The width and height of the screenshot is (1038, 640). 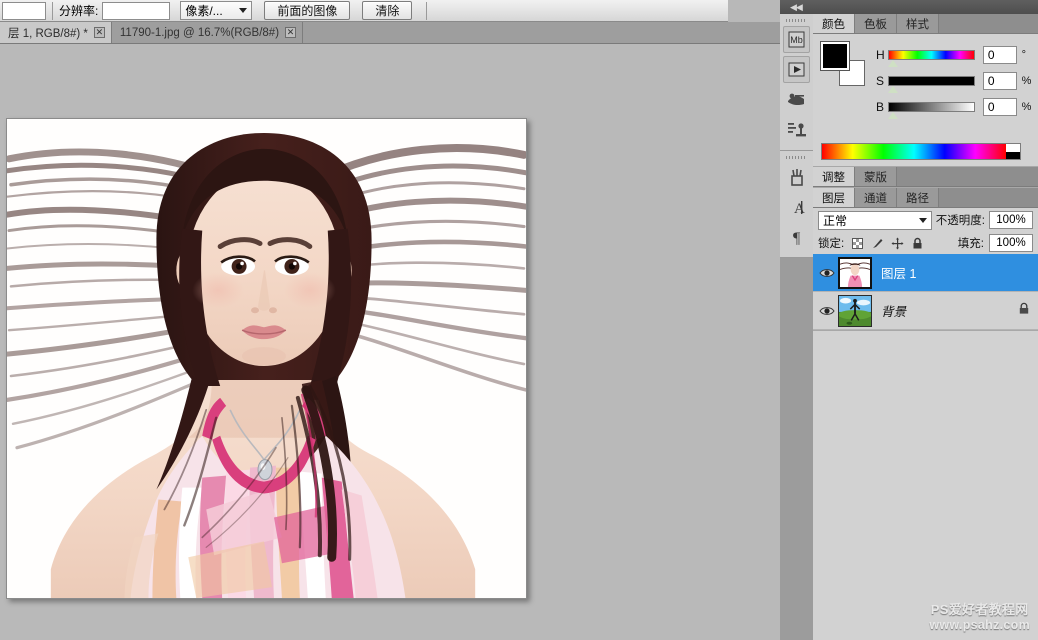 What do you see at coordinates (875, 220) in the screenshot?
I see `blend-mode-select: 正常` at bounding box center [875, 220].